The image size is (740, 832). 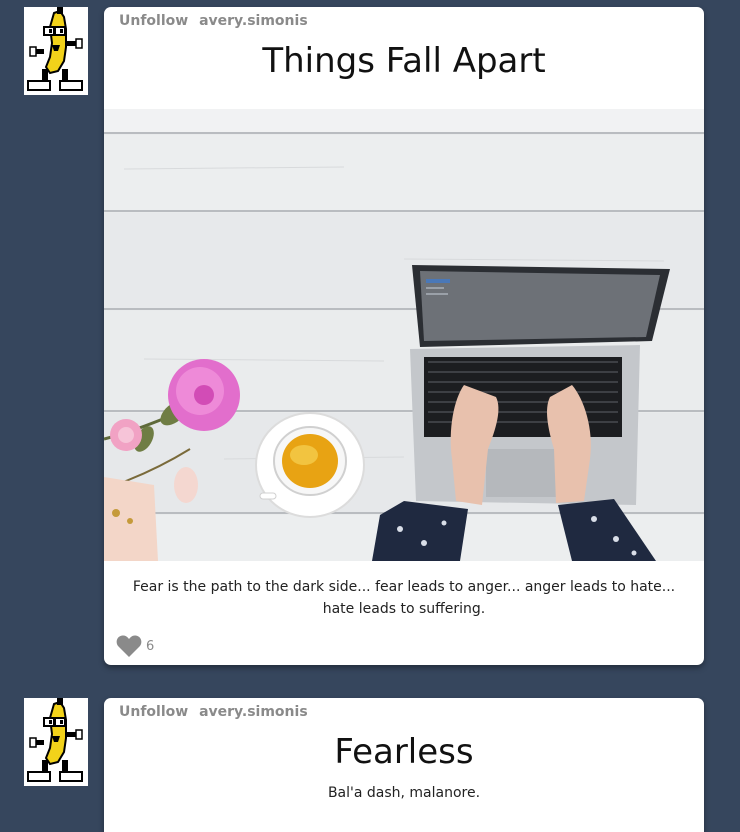 What do you see at coordinates (404, 642) in the screenshot?
I see `post-footer: 6` at bounding box center [404, 642].